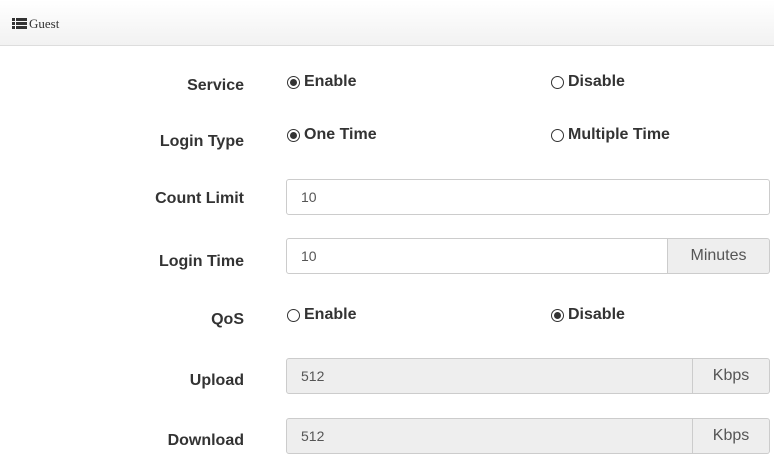  Describe the element at coordinates (201, 141) in the screenshot. I see `login-type-label: Login Type` at that location.